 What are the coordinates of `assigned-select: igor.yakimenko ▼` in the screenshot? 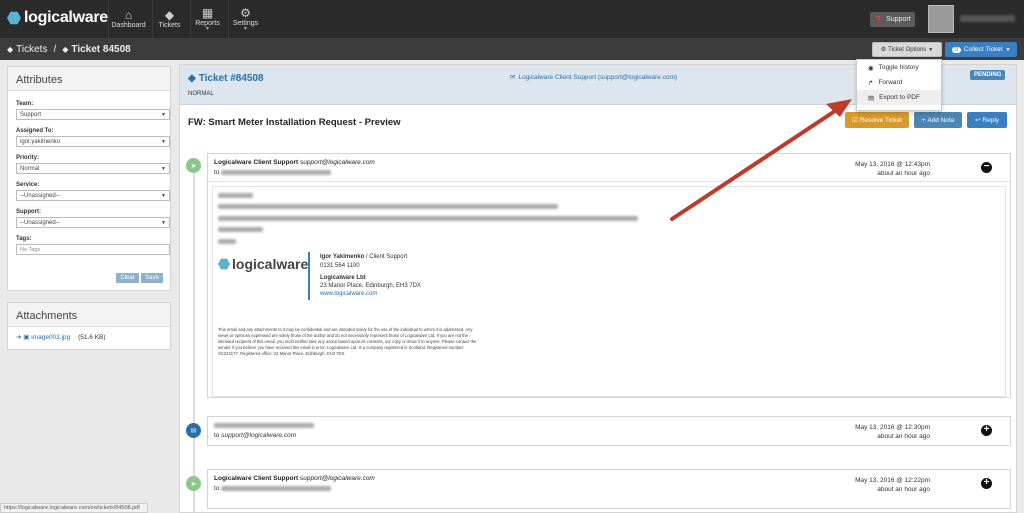 It's located at (93, 141).